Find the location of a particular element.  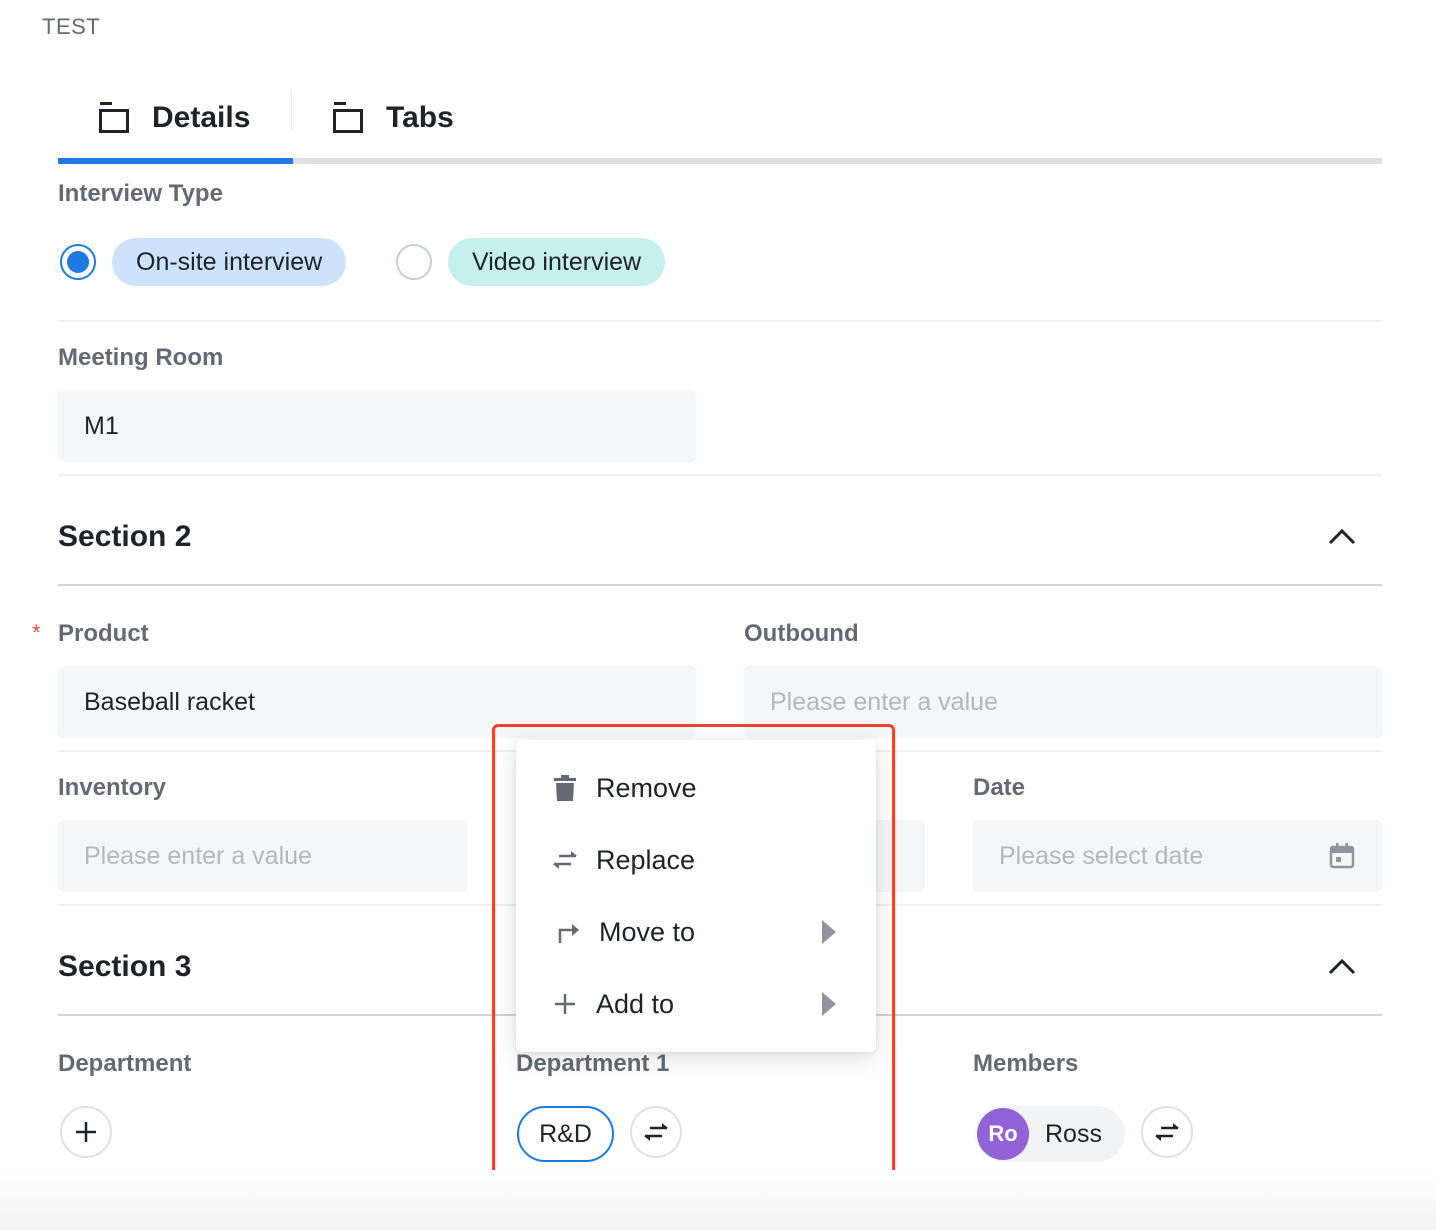

members-label: Members is located at coordinates (1026, 1063).